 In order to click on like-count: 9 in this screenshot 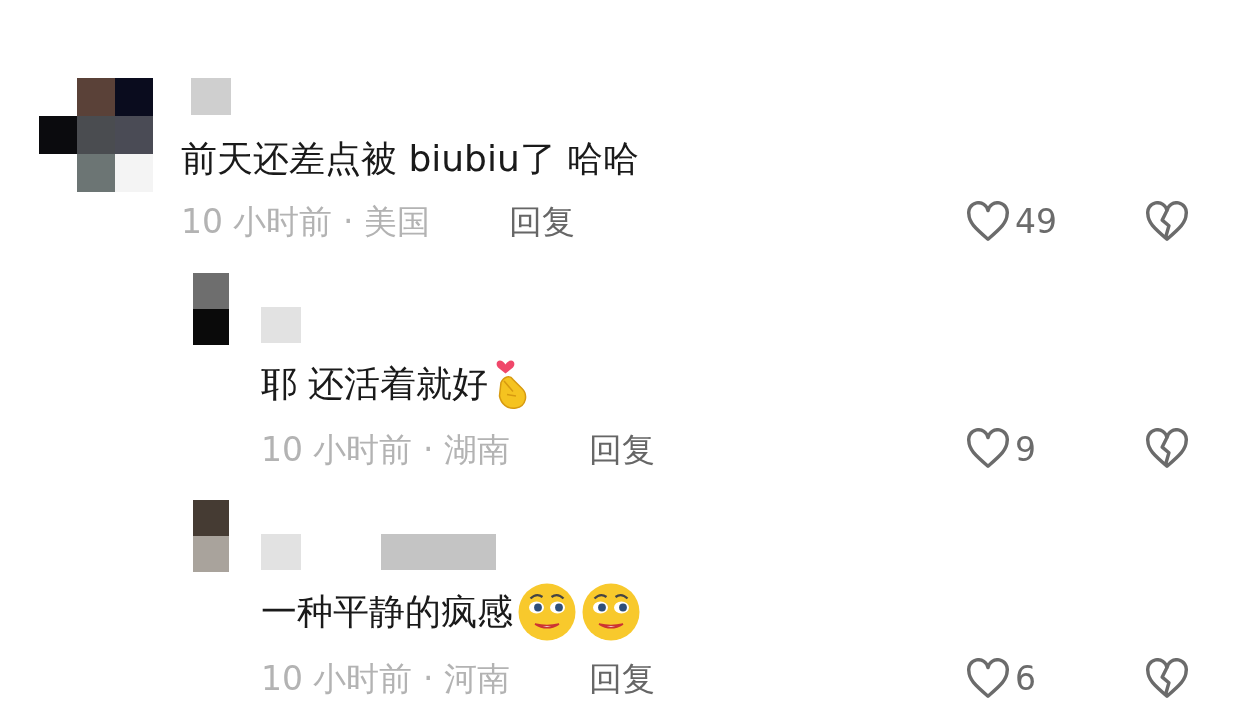, I will do `click(1025, 449)`.